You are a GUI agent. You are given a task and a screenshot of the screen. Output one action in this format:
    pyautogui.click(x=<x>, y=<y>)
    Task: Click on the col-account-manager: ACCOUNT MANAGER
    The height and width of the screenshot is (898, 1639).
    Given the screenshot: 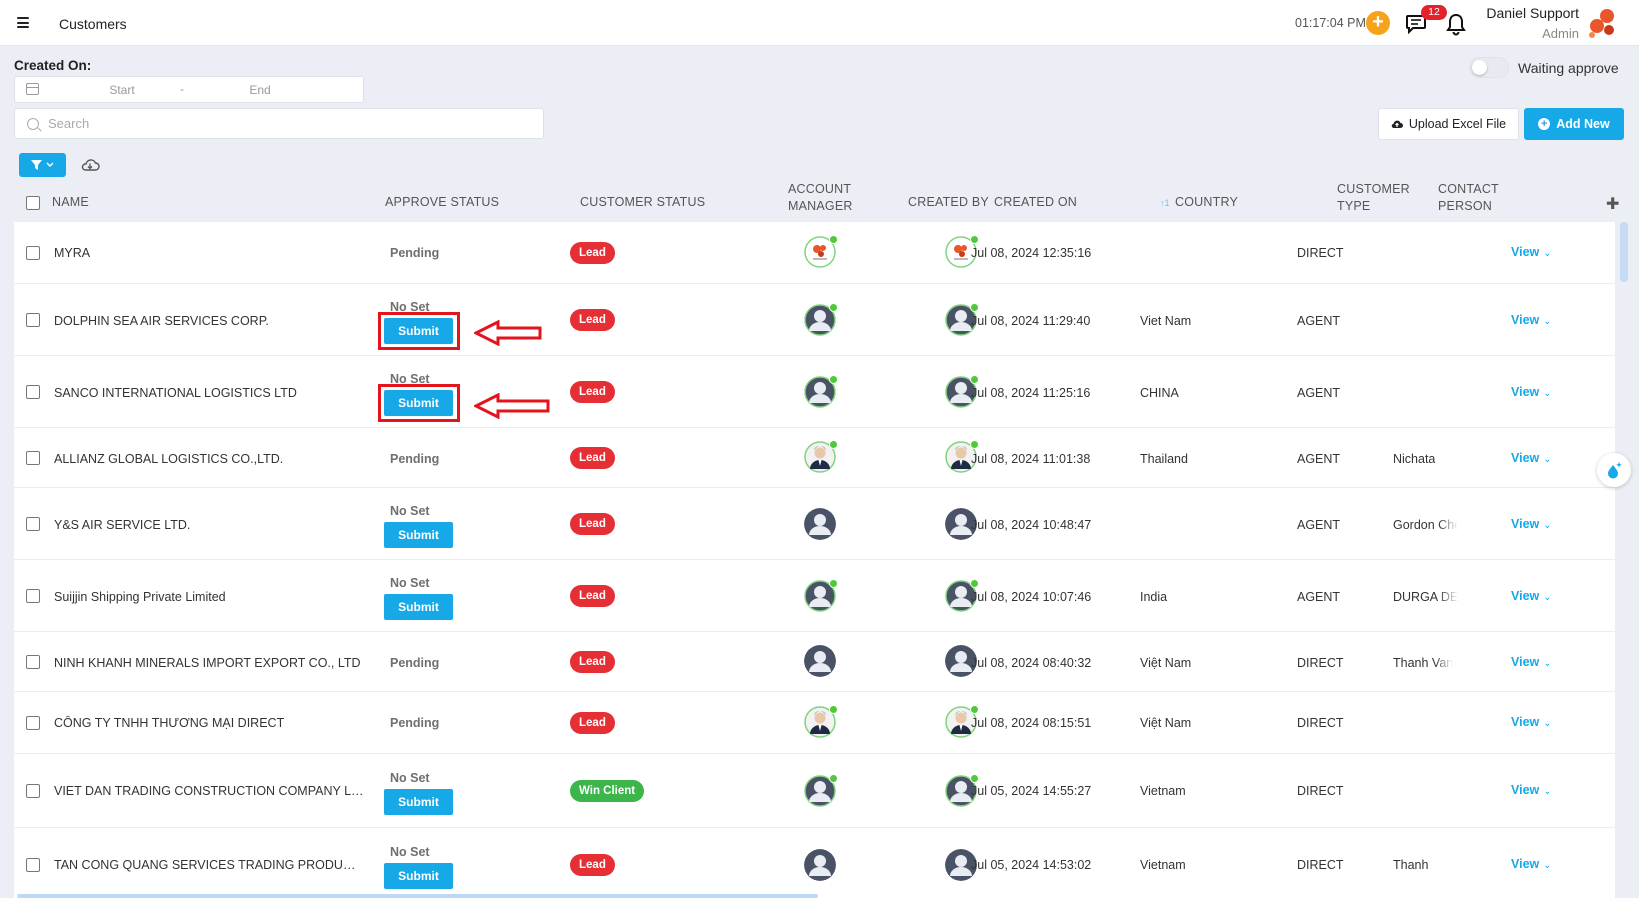 What is the action you would take?
    pyautogui.click(x=820, y=198)
    